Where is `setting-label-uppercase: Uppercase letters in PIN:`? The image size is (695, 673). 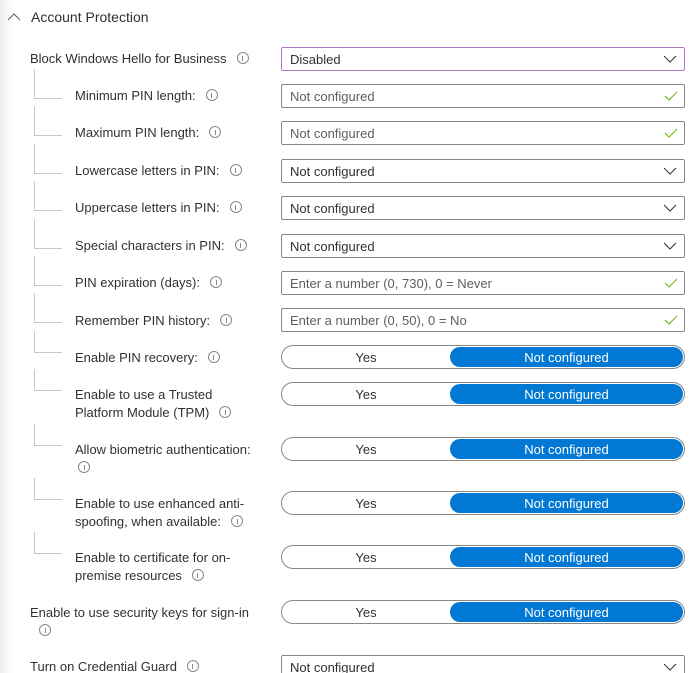
setting-label-uppercase: Uppercase letters in PIN: is located at coordinates (170, 208).